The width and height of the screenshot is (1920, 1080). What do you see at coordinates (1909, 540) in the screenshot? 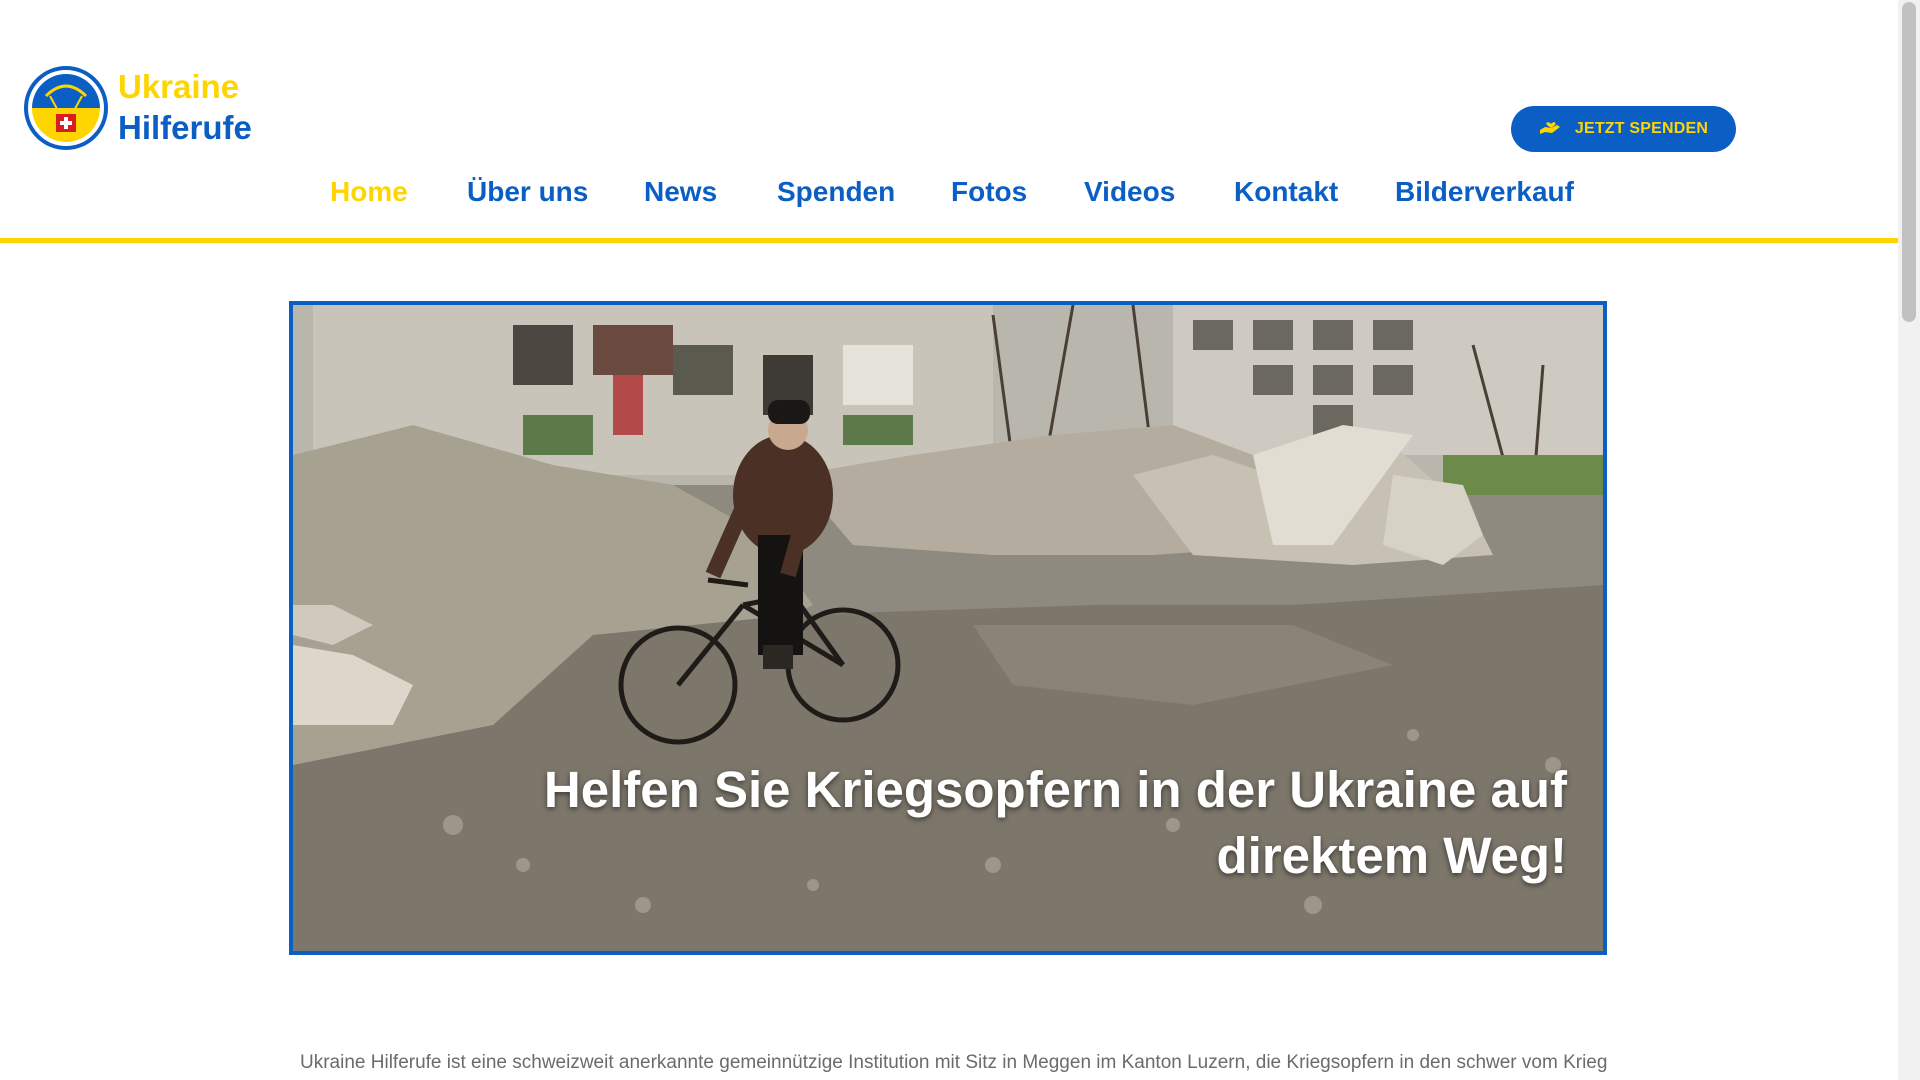
I see `page-scrollbar` at bounding box center [1909, 540].